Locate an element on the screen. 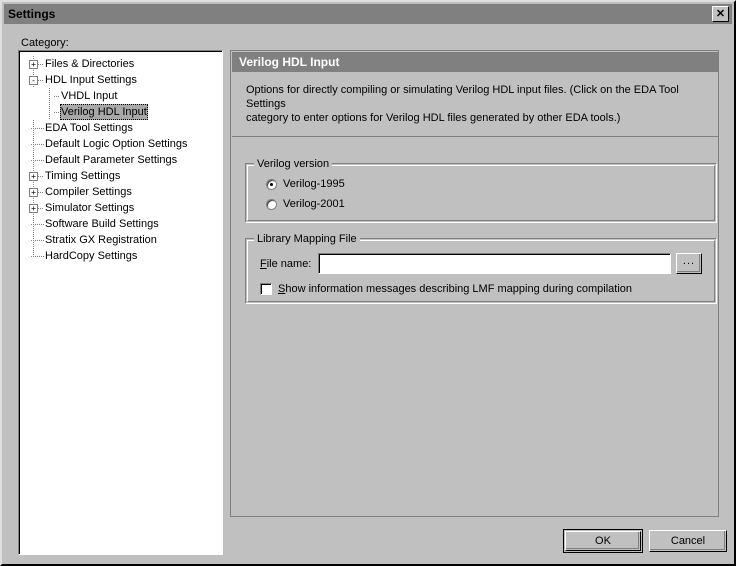 The height and width of the screenshot is (566, 736). library-mapping-group-title: Library Mapping File is located at coordinates (307, 239).